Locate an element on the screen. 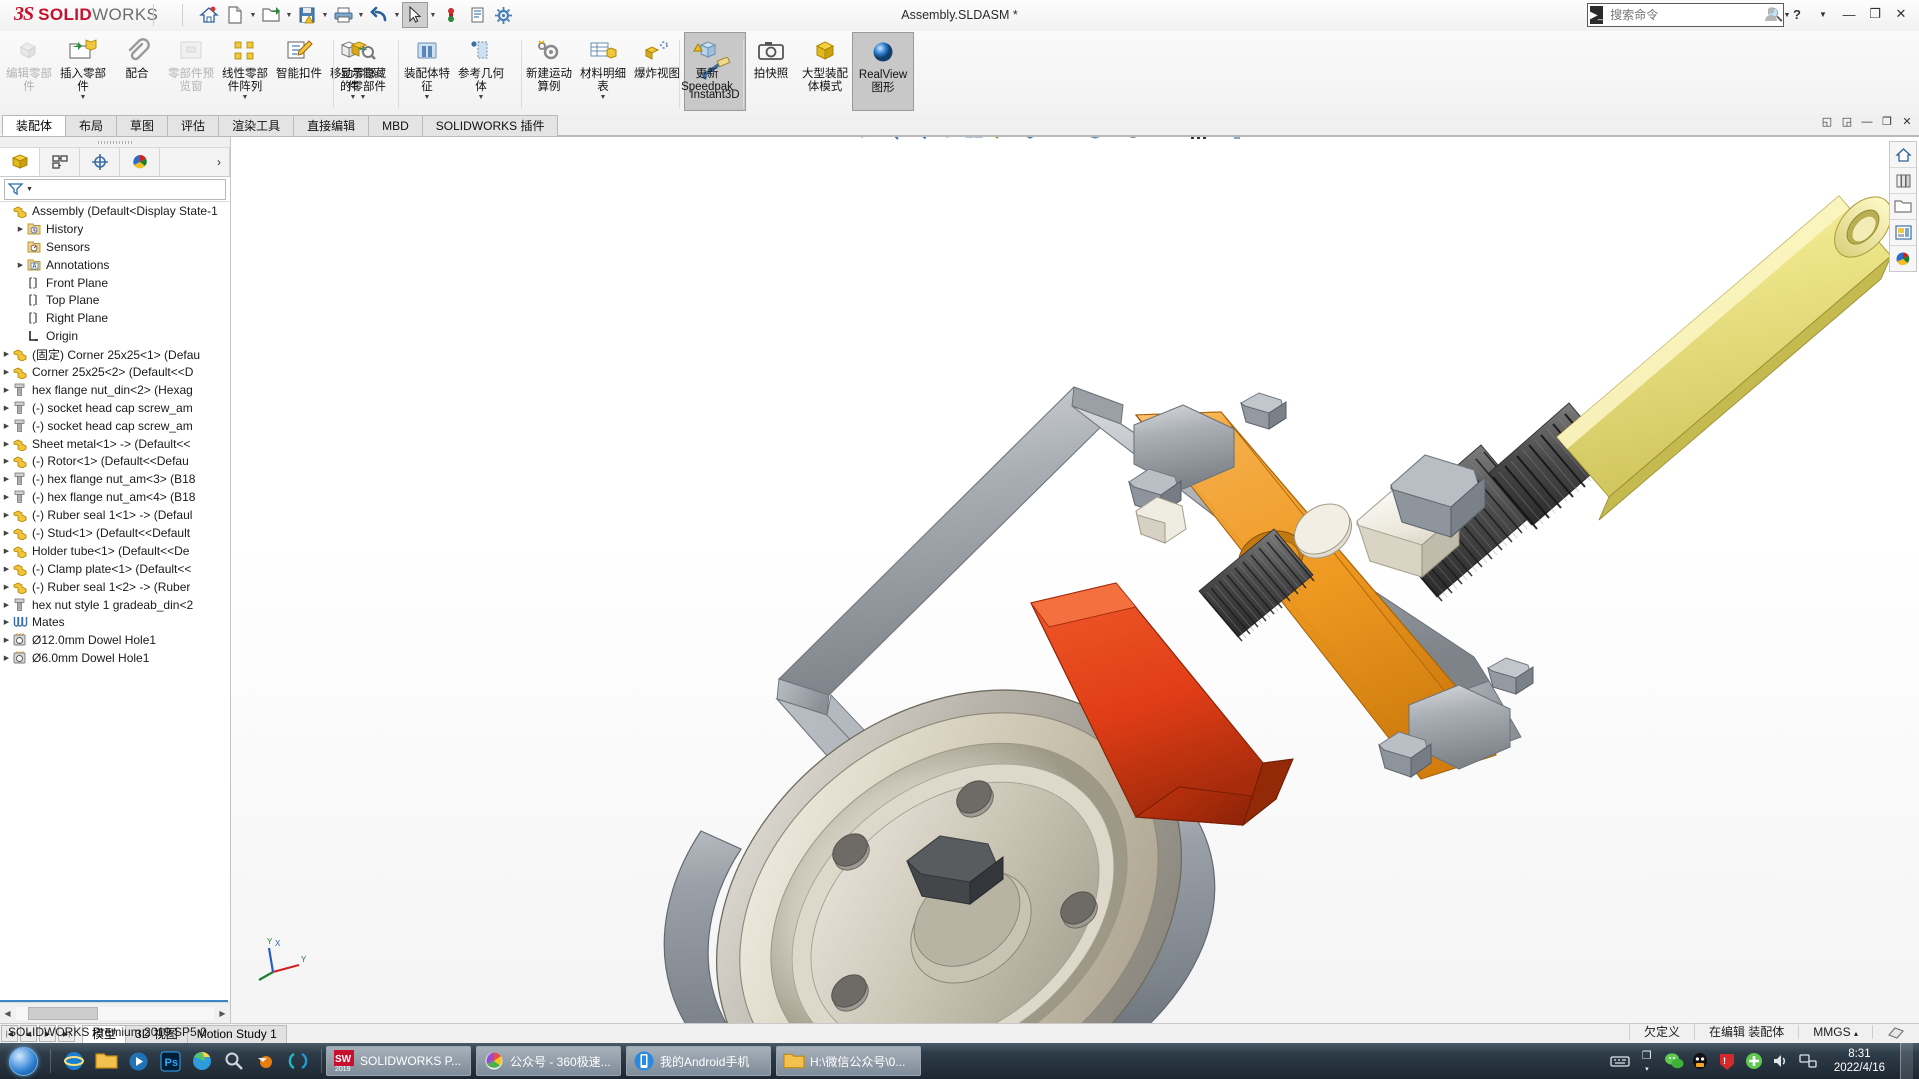  scroll-thumb is located at coordinates (63, 1013).